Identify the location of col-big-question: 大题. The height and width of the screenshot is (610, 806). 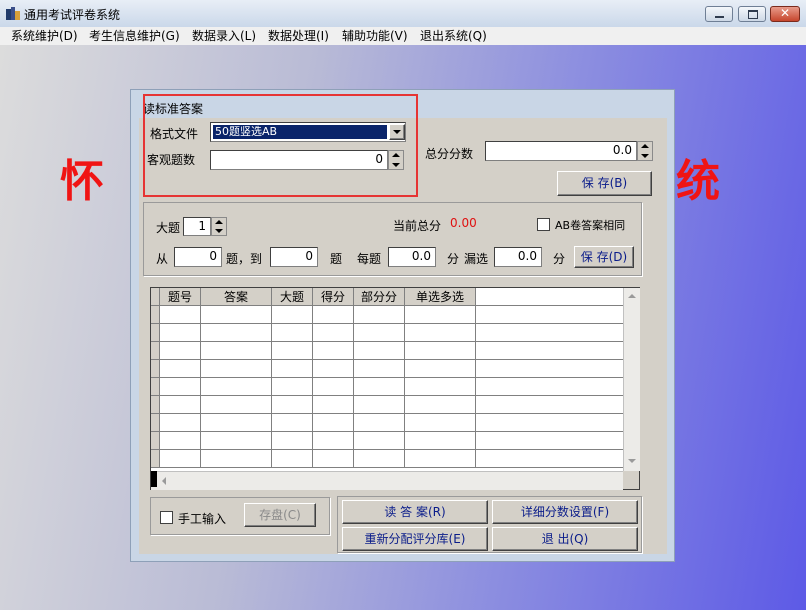
(292, 297).